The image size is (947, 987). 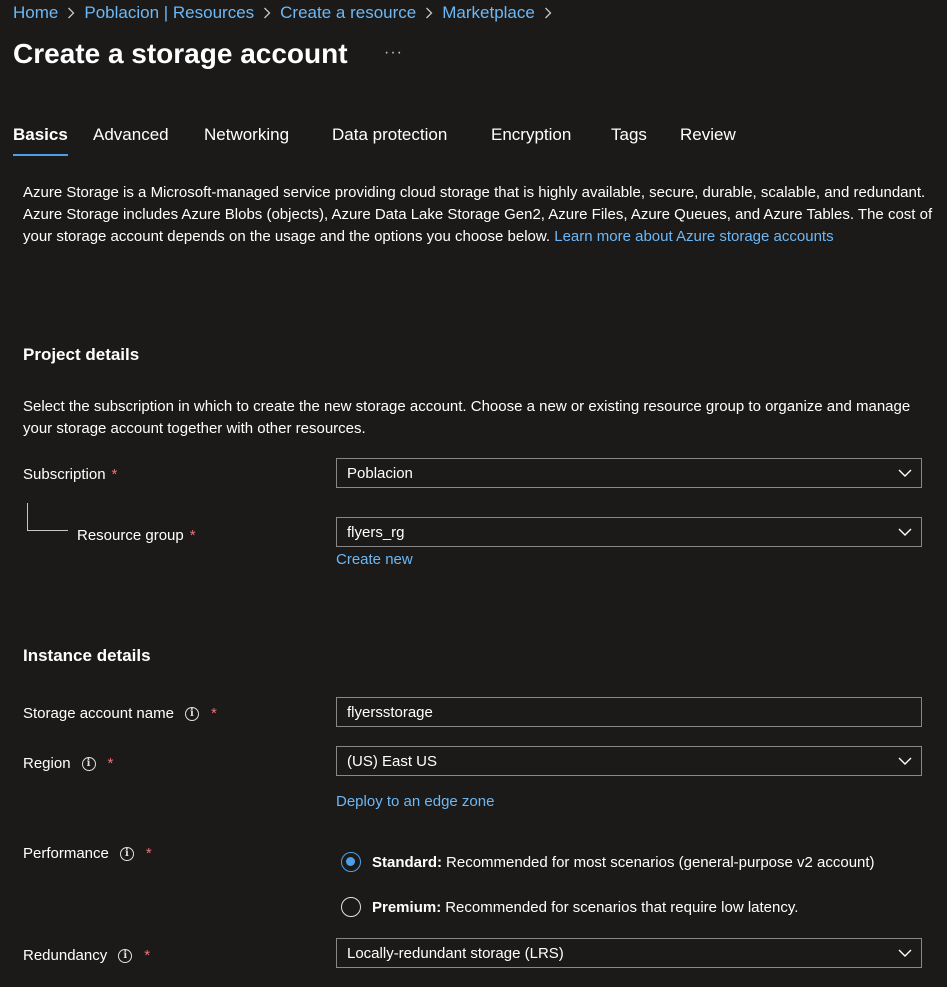 What do you see at coordinates (348, 13) in the screenshot?
I see `breadcrumb-create-resource: Create a resource` at bounding box center [348, 13].